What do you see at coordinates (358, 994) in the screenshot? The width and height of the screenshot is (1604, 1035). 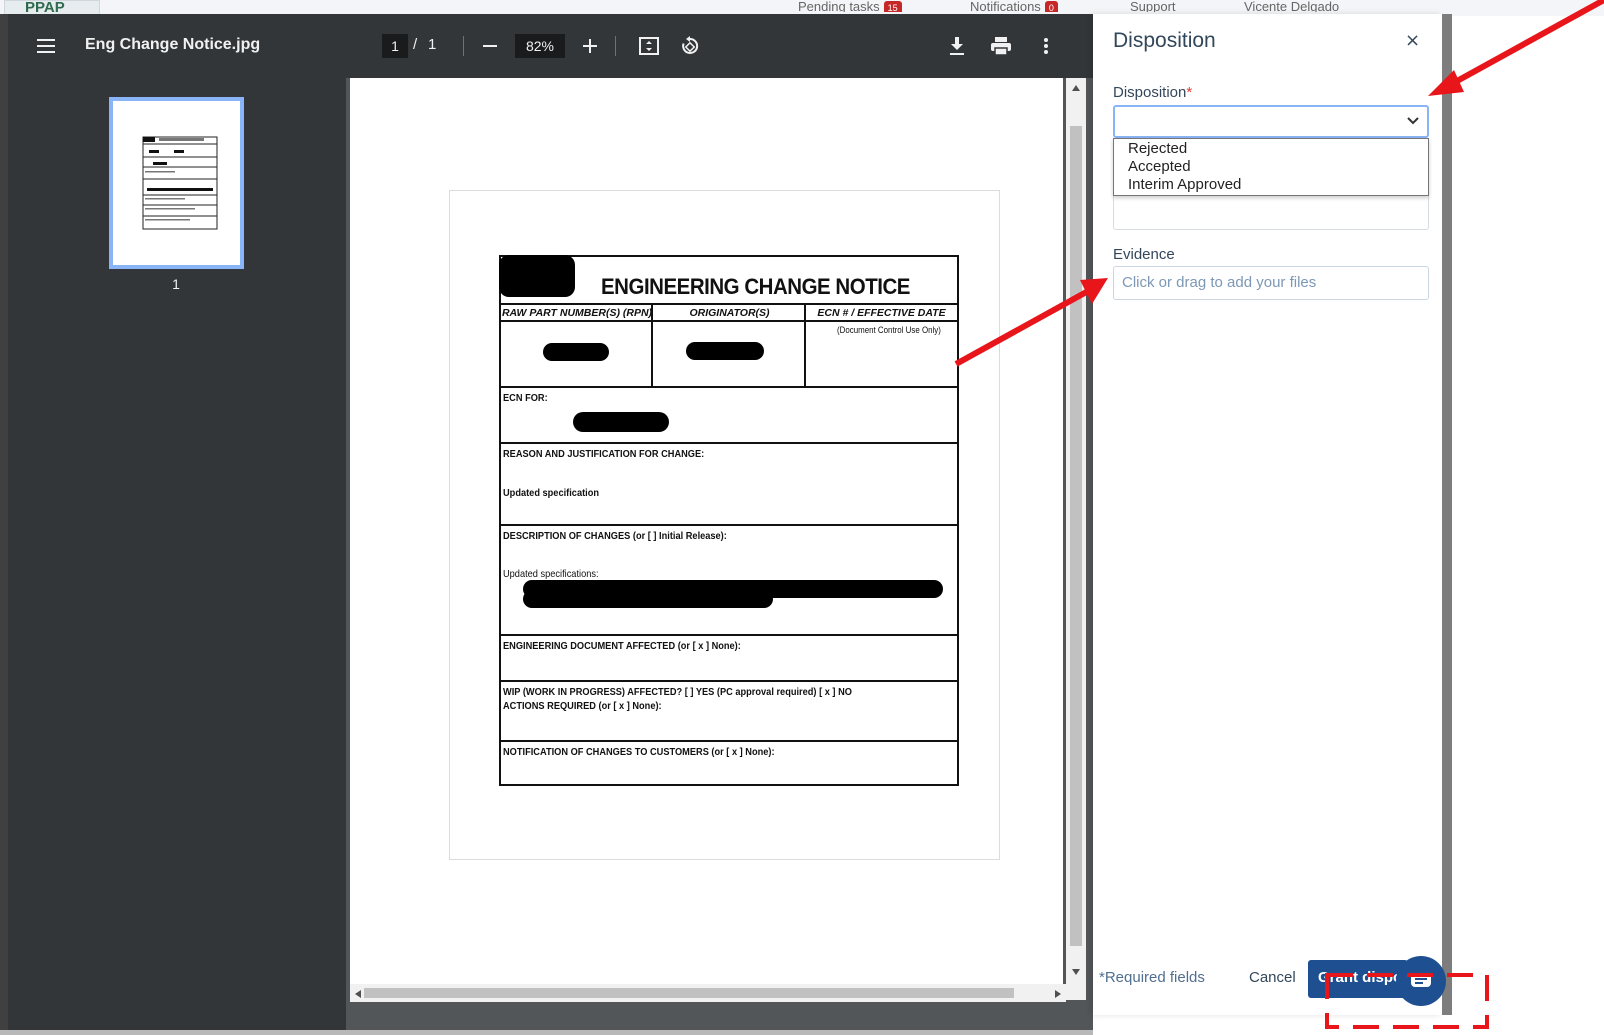 I see `scroll-left-icon` at bounding box center [358, 994].